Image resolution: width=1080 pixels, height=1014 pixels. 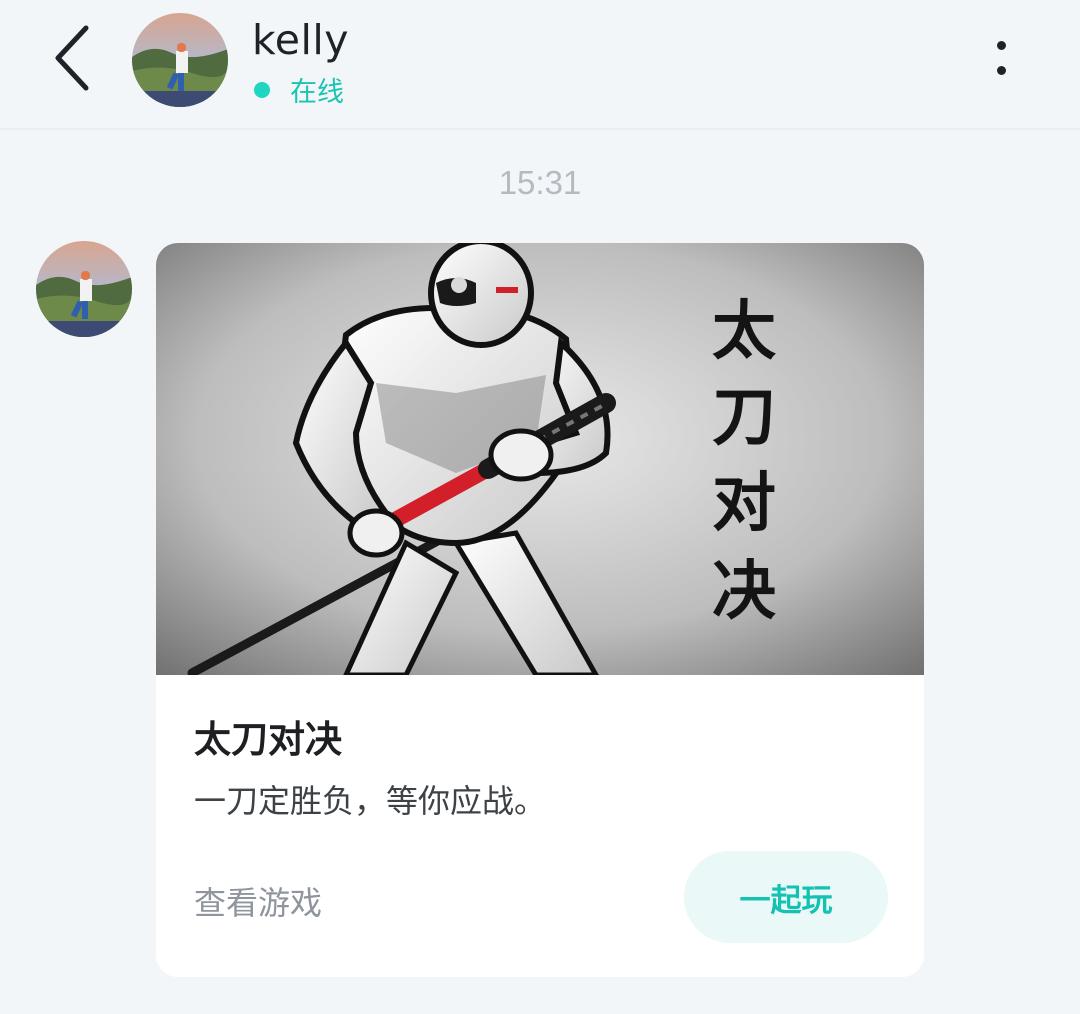 I want to click on play-together-button: 一起玩, so click(x=786, y=897).